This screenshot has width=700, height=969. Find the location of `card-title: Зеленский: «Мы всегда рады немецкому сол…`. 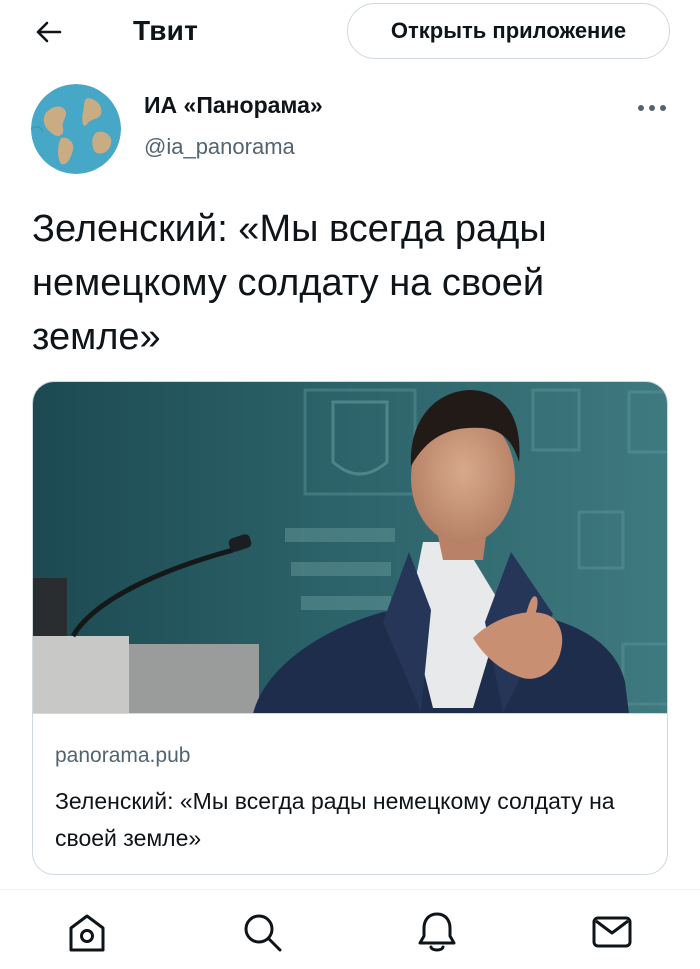

card-title: Зеленский: «Мы всегда рады немецкому сол… is located at coordinates (335, 819).